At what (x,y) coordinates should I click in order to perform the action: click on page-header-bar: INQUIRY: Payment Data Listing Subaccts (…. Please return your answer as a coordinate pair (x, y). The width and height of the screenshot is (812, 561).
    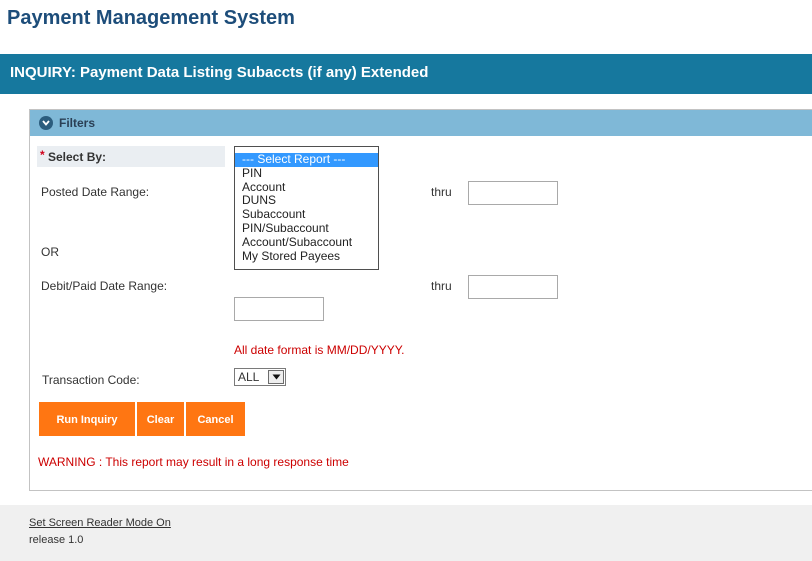
    Looking at the image, I should click on (406, 74).